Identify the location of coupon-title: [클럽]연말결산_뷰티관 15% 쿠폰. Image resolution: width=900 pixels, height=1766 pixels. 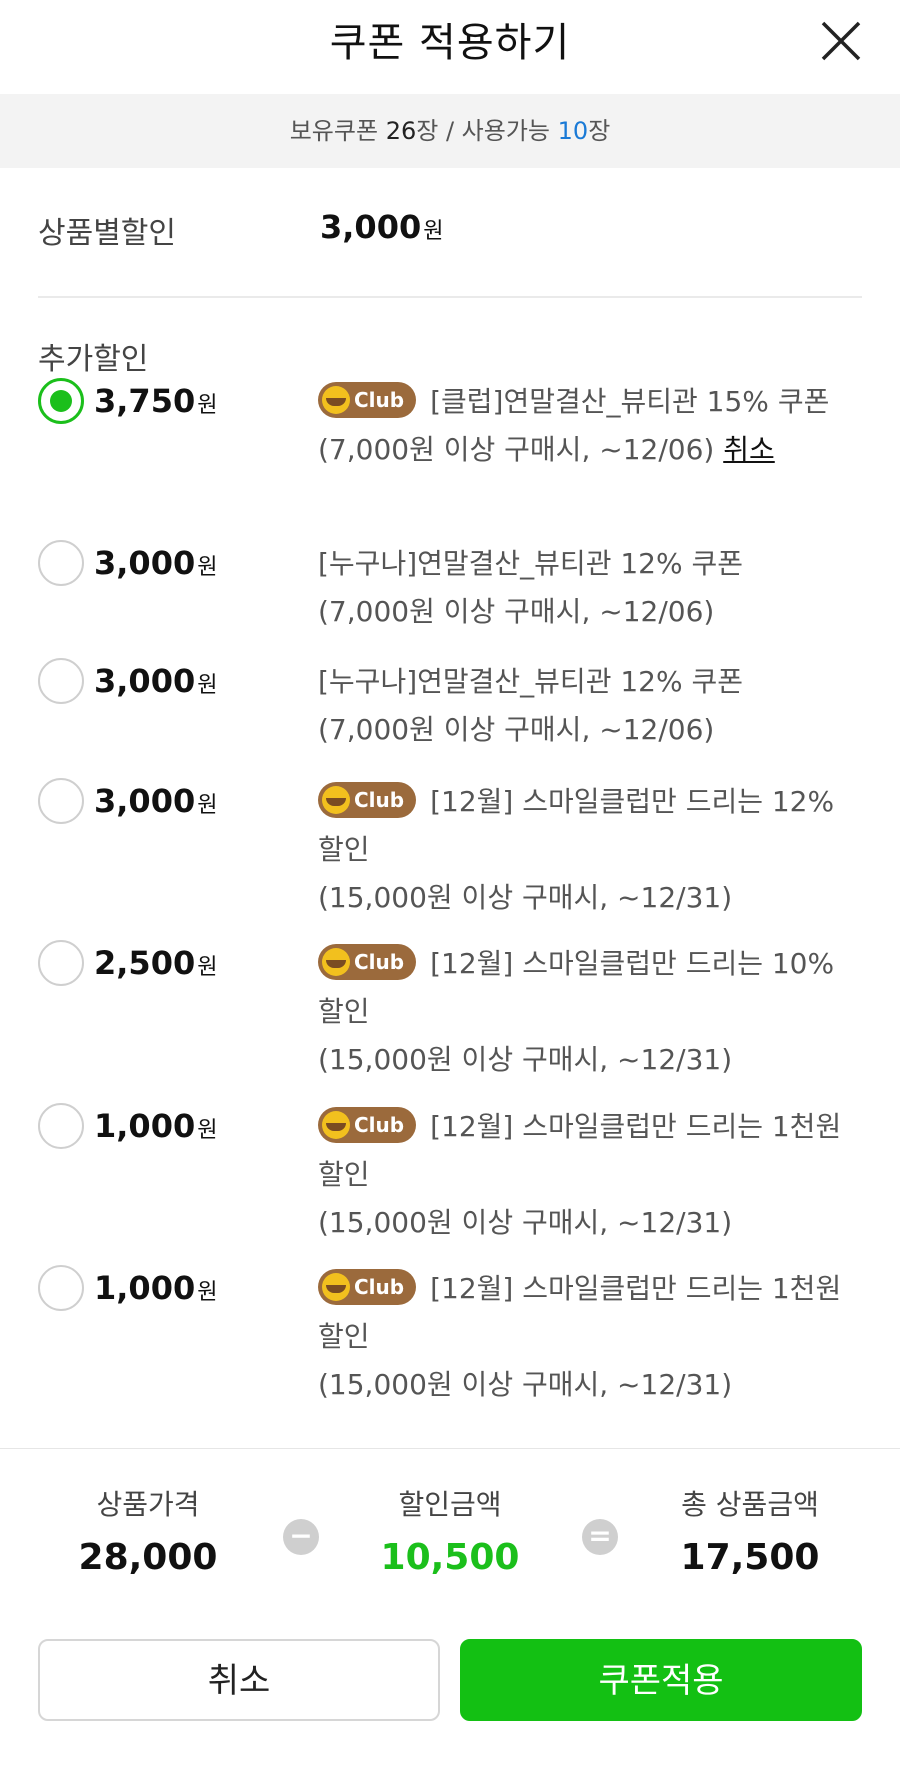
(630, 401).